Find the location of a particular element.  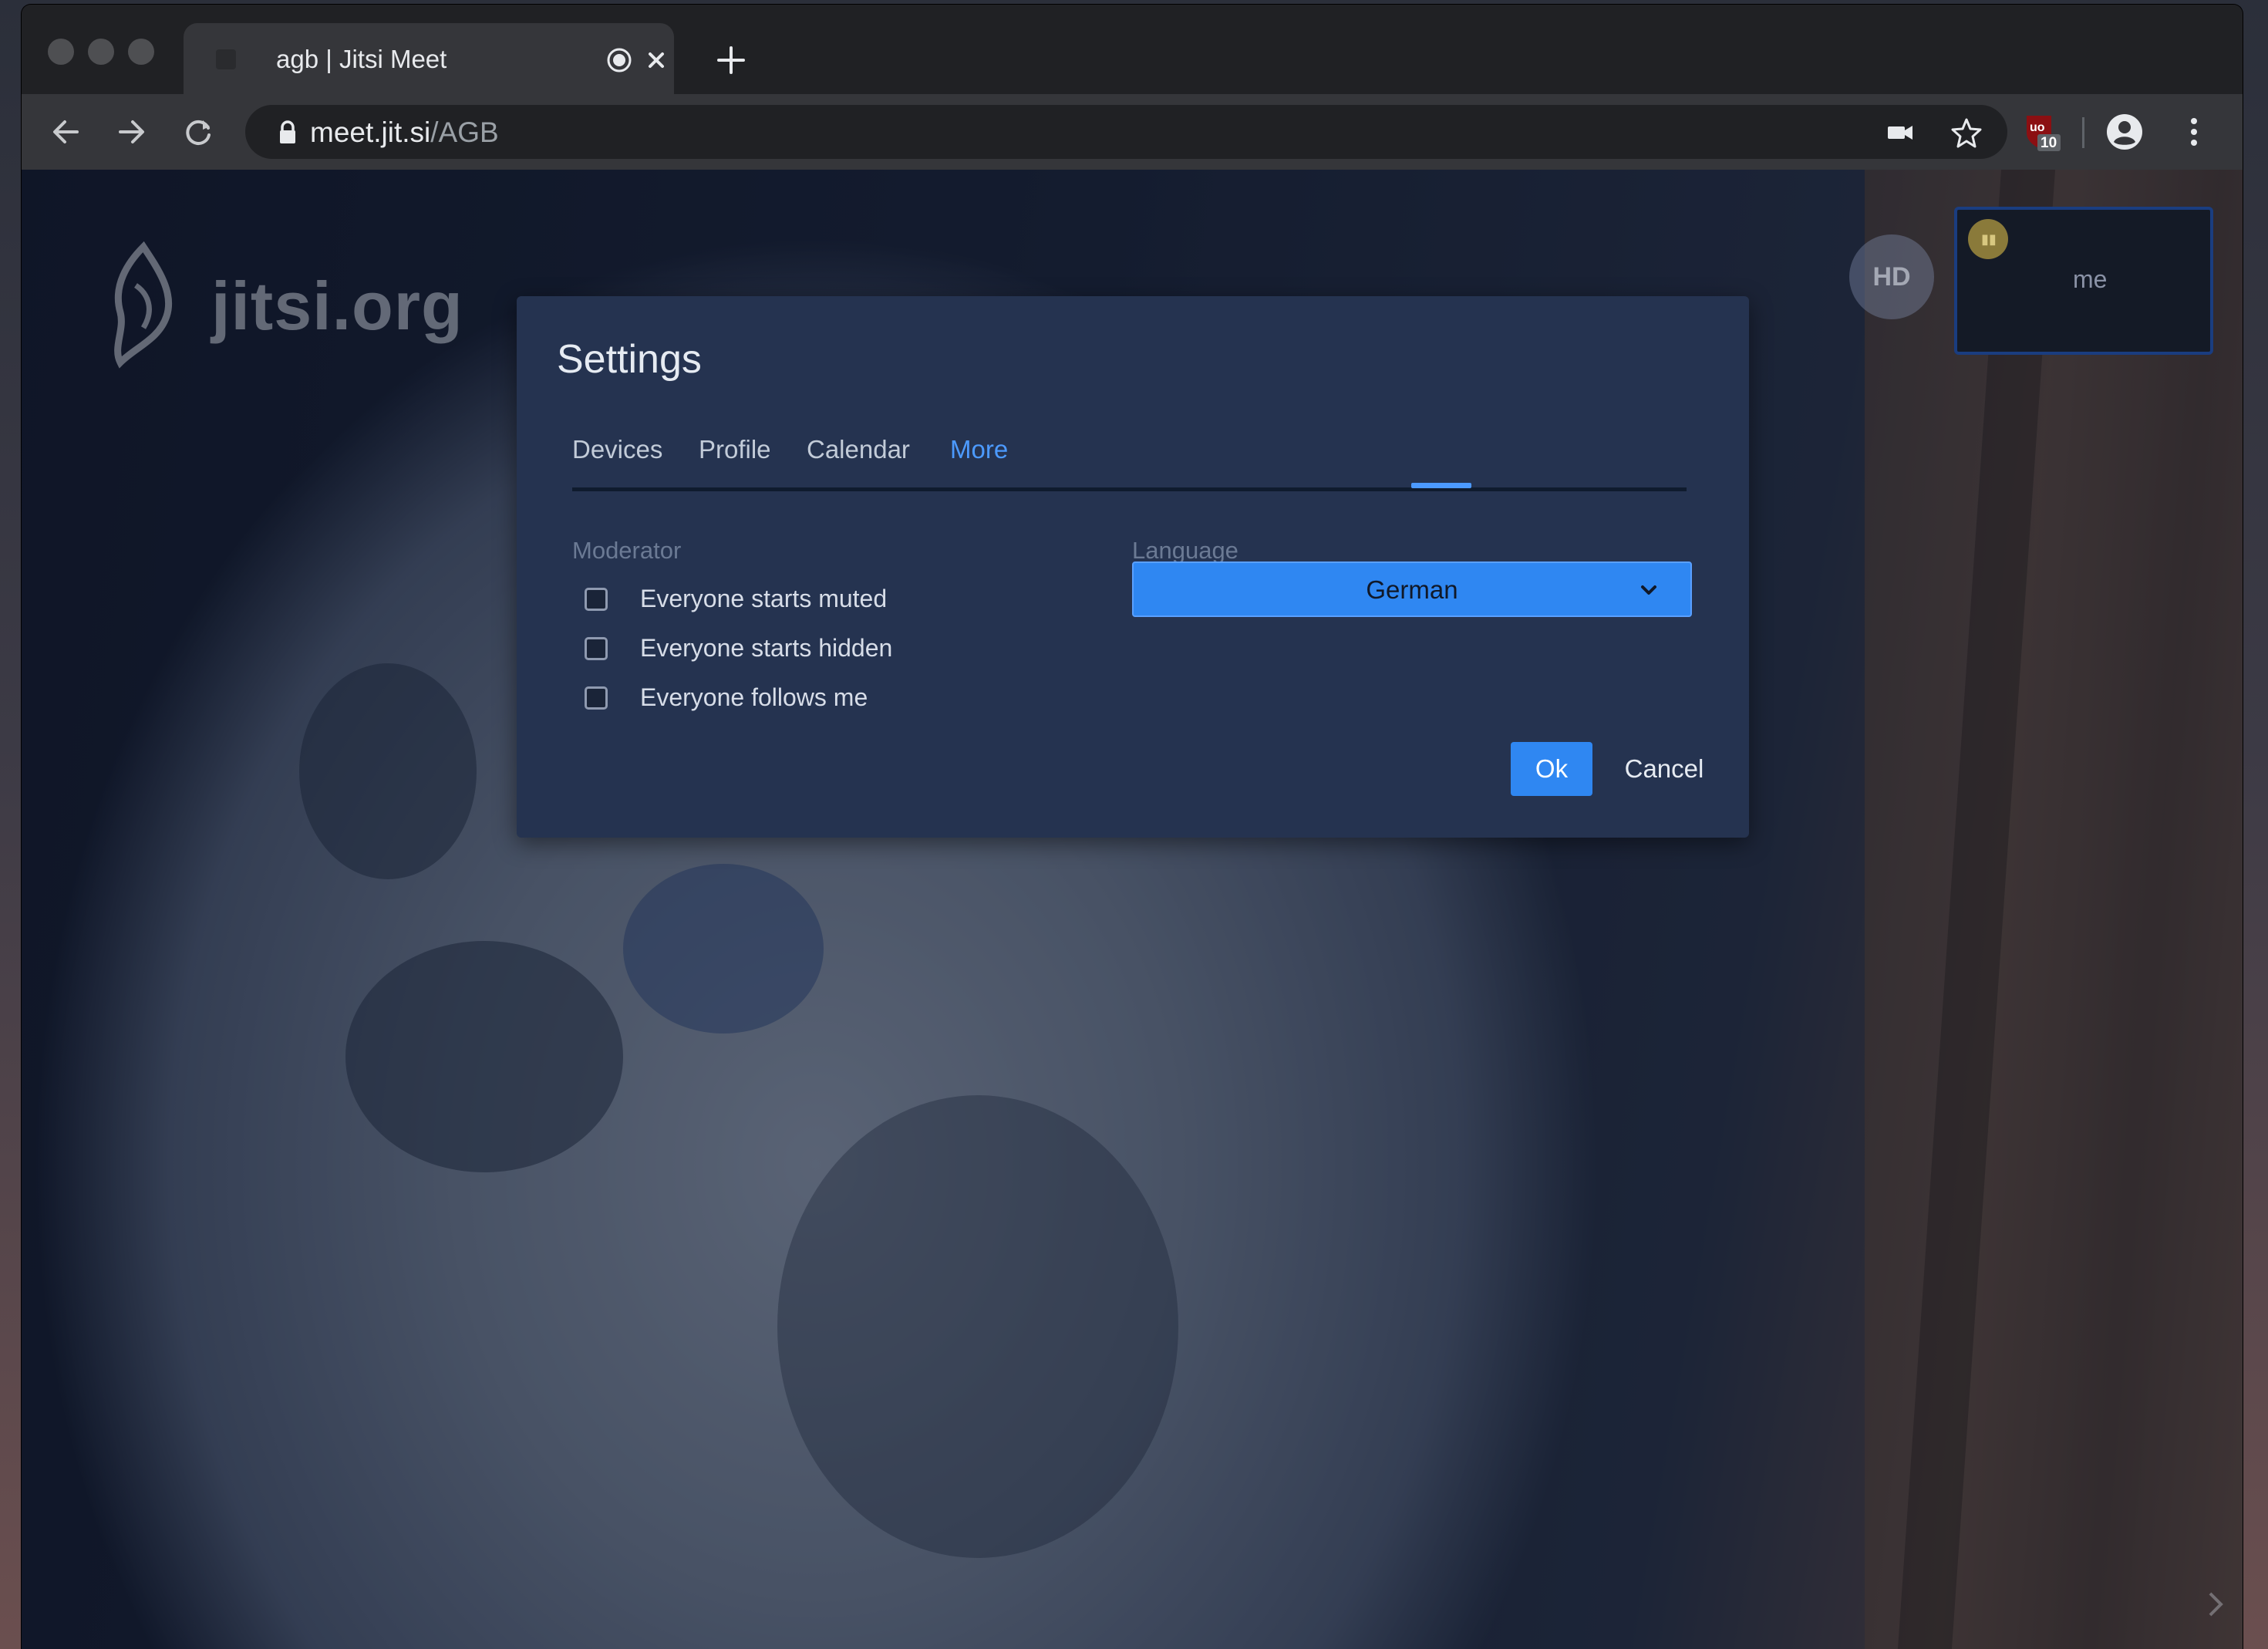

dialog-title: Settings is located at coordinates (629, 359).